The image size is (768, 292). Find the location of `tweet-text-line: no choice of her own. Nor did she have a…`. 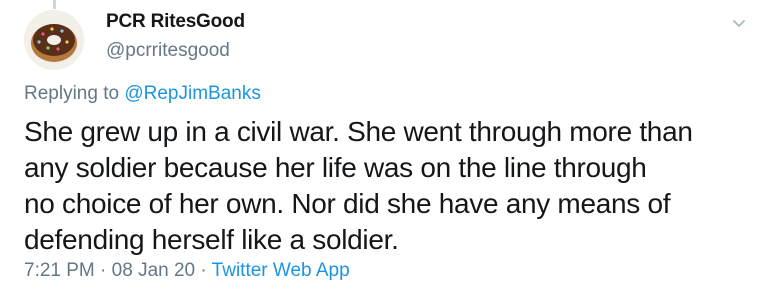

tweet-text-line: no choice of her own. Nor did she have a… is located at coordinates (347, 203).